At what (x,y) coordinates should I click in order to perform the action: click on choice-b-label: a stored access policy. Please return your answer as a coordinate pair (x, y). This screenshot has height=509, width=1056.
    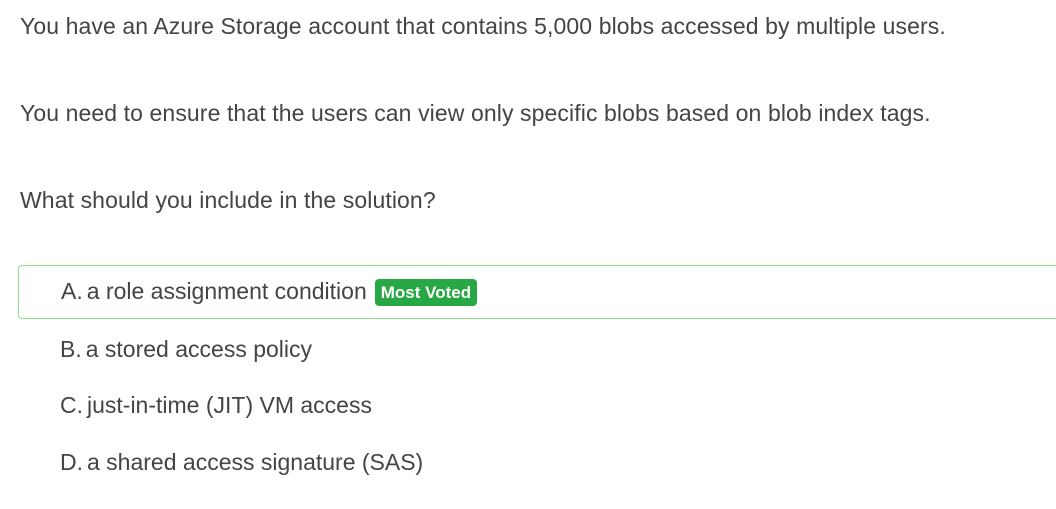
    Looking at the image, I should click on (199, 349).